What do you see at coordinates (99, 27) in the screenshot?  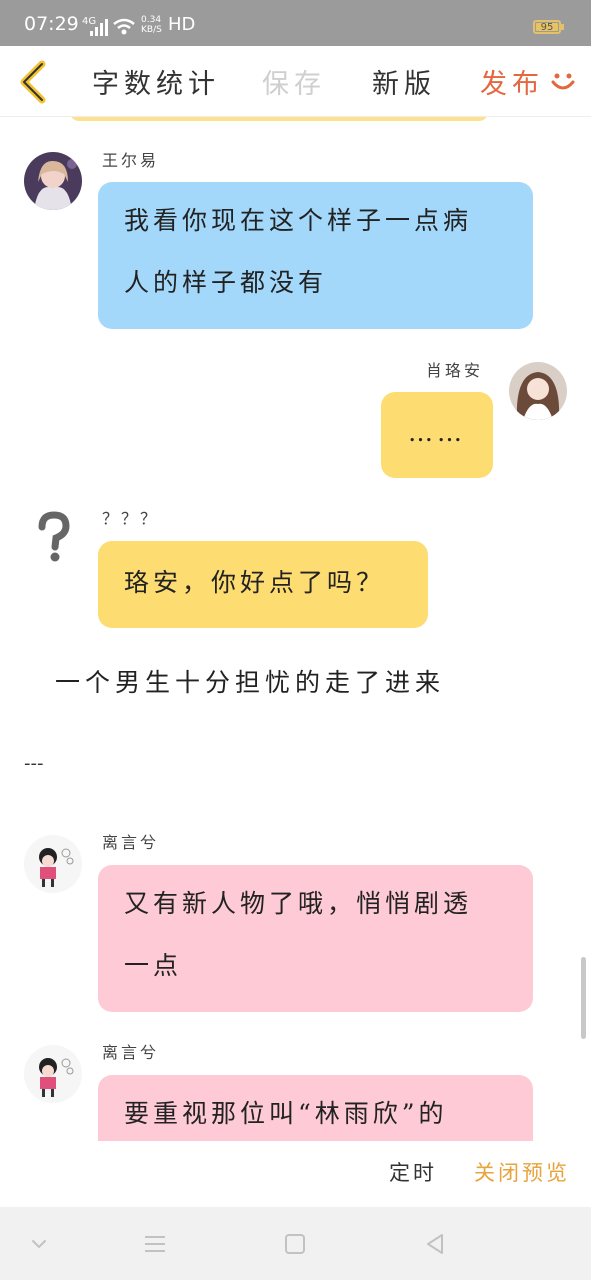 I see `signal-icon` at bounding box center [99, 27].